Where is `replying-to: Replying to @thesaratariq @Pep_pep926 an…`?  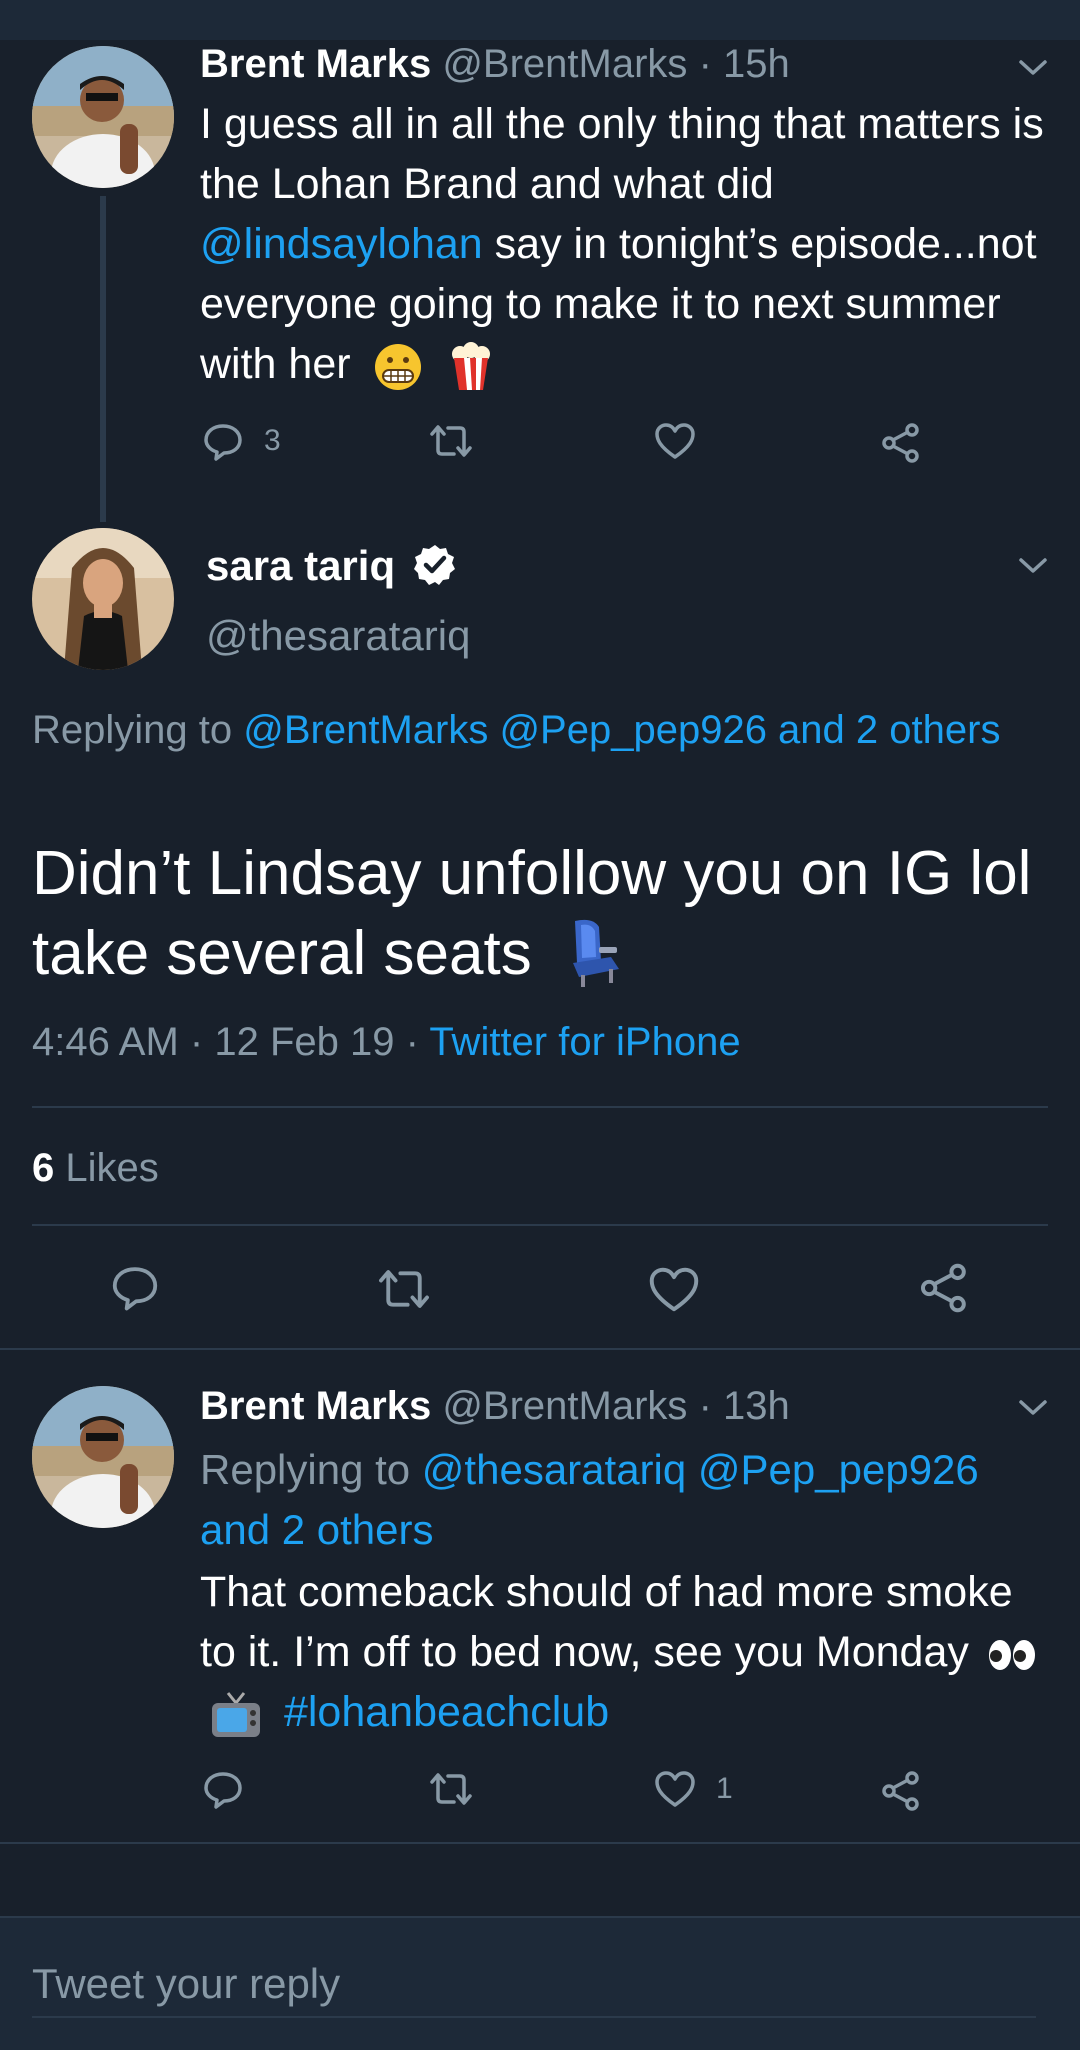 replying-to: Replying to @thesaratariq @Pep_pep926 an… is located at coordinates (630, 1500).